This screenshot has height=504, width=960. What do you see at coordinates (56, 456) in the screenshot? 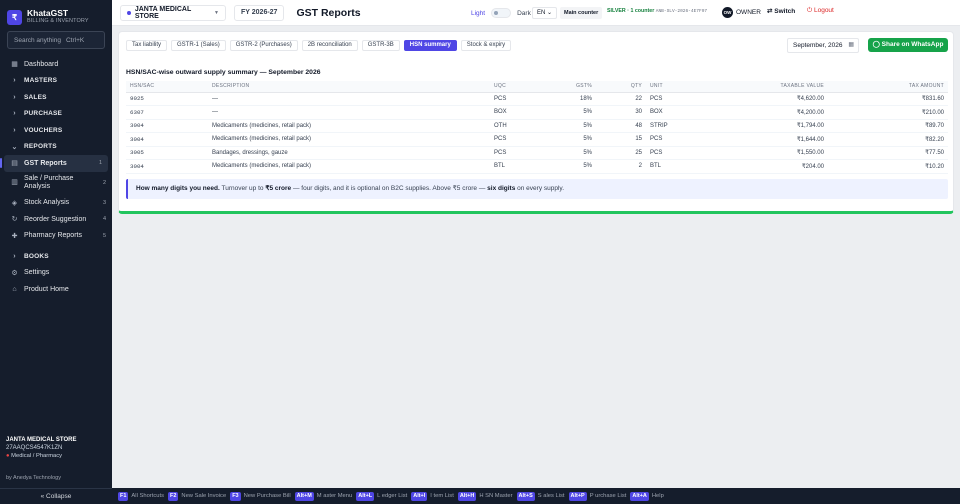
I see `store-type: ● Medical / Pharmacy` at bounding box center [56, 456].